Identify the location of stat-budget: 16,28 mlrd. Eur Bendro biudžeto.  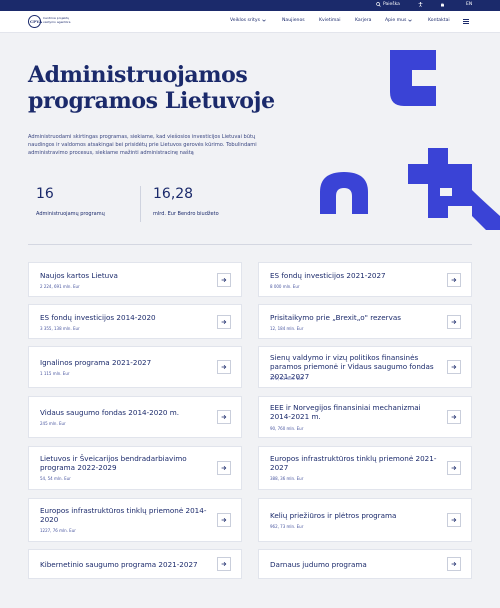
(186, 201).